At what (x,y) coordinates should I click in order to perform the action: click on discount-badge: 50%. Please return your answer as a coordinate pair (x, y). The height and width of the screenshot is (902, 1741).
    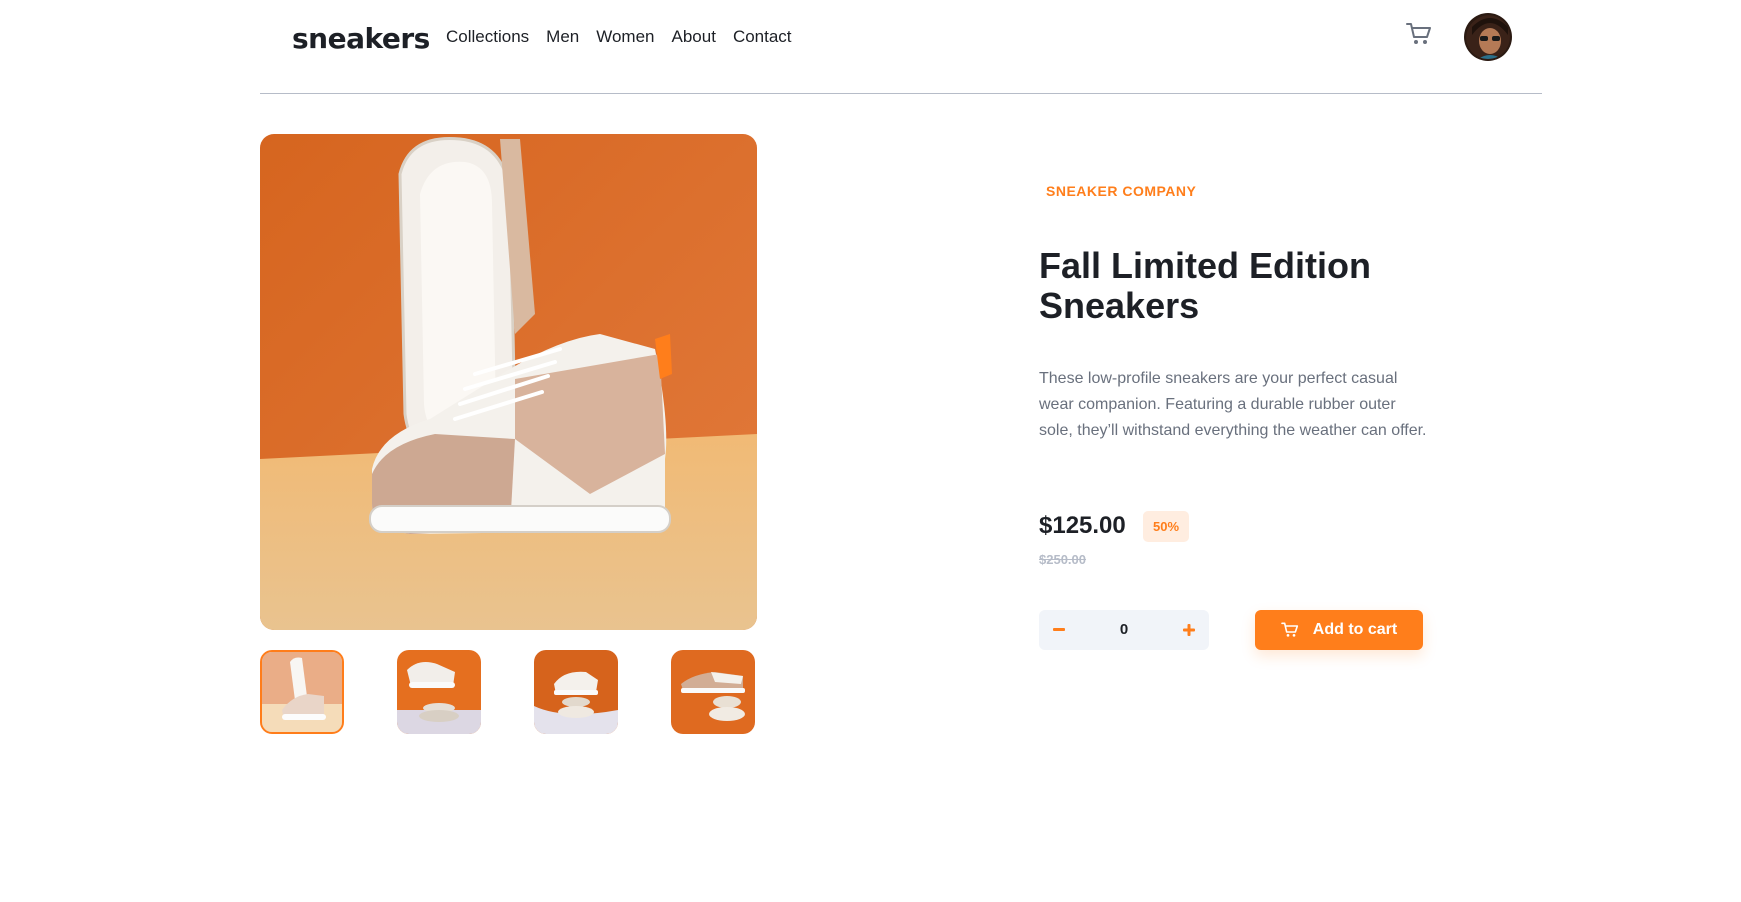
    Looking at the image, I should click on (1166, 526).